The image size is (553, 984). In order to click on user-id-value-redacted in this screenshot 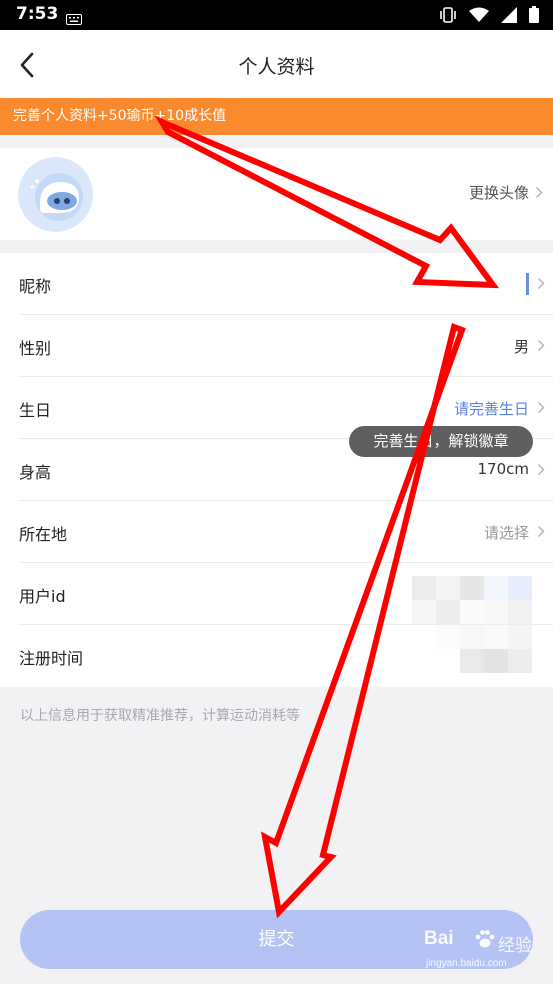, I will do `click(472, 600)`.